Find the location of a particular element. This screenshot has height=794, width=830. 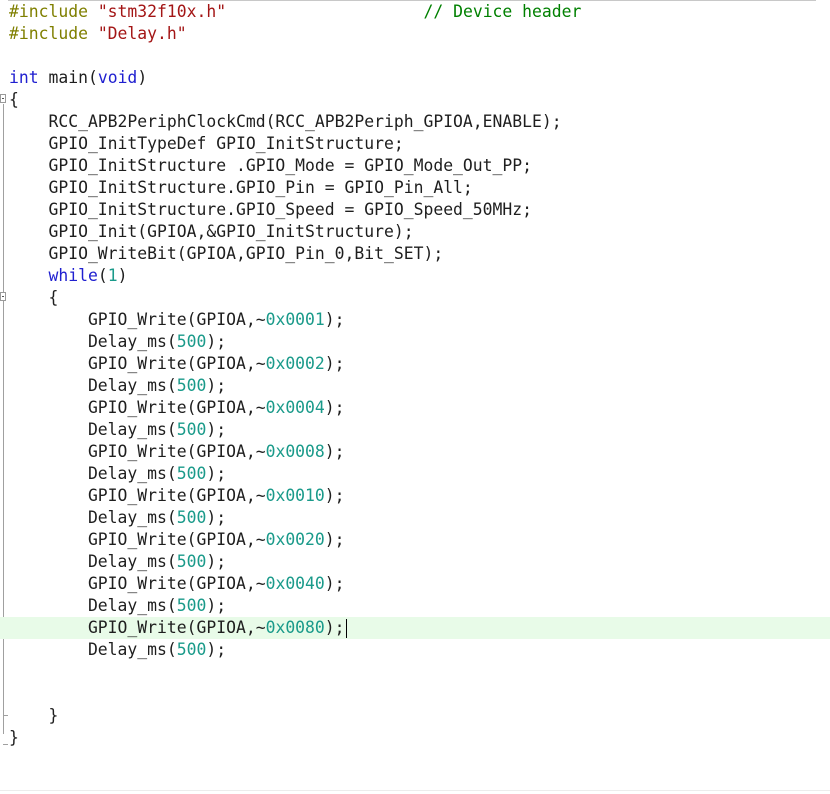

code-token: 1 is located at coordinates (112, 275).